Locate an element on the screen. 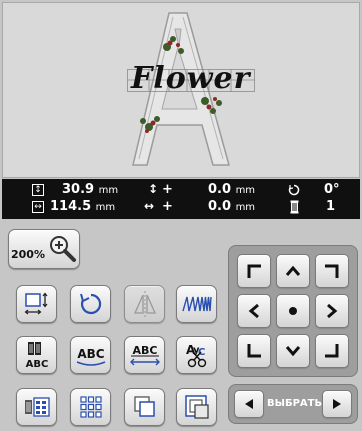  outline-icon is located at coordinates (144, 406).